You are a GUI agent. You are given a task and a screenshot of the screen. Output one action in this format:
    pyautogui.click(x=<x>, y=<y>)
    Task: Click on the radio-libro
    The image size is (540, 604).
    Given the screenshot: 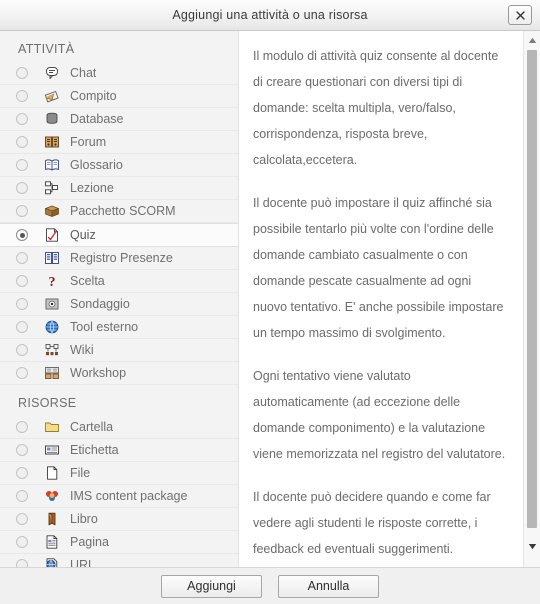 What is the action you would take?
    pyautogui.click(x=22, y=519)
    